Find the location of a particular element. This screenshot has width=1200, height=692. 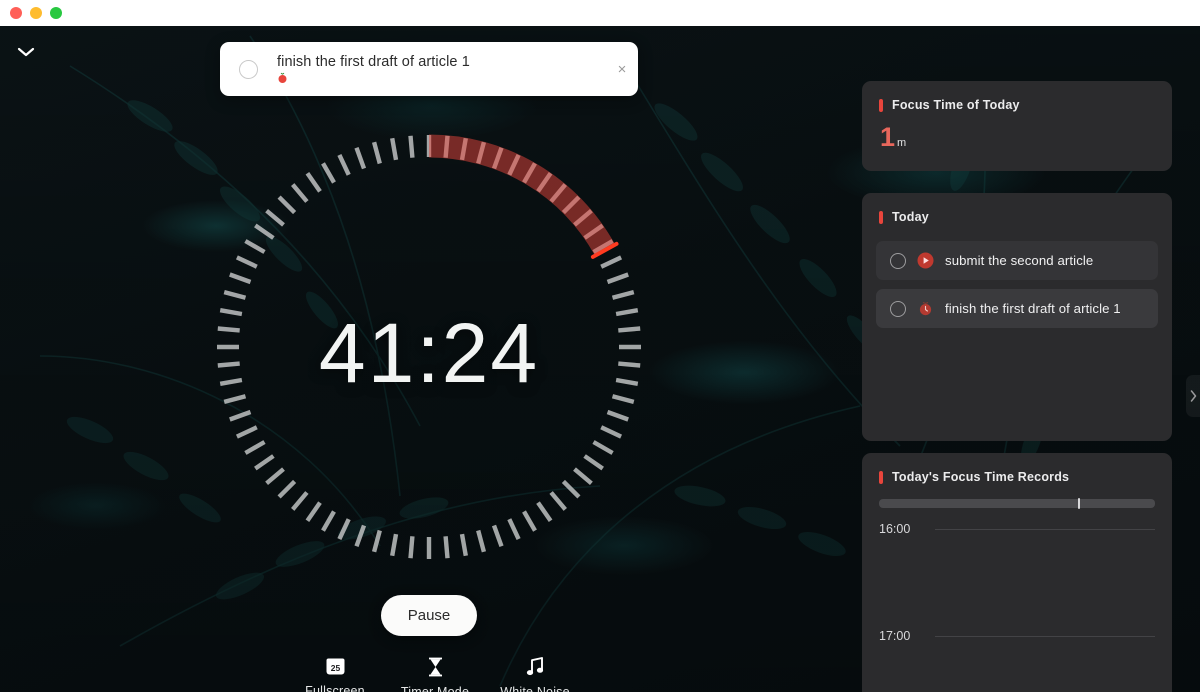

title-bar is located at coordinates (600, 13).